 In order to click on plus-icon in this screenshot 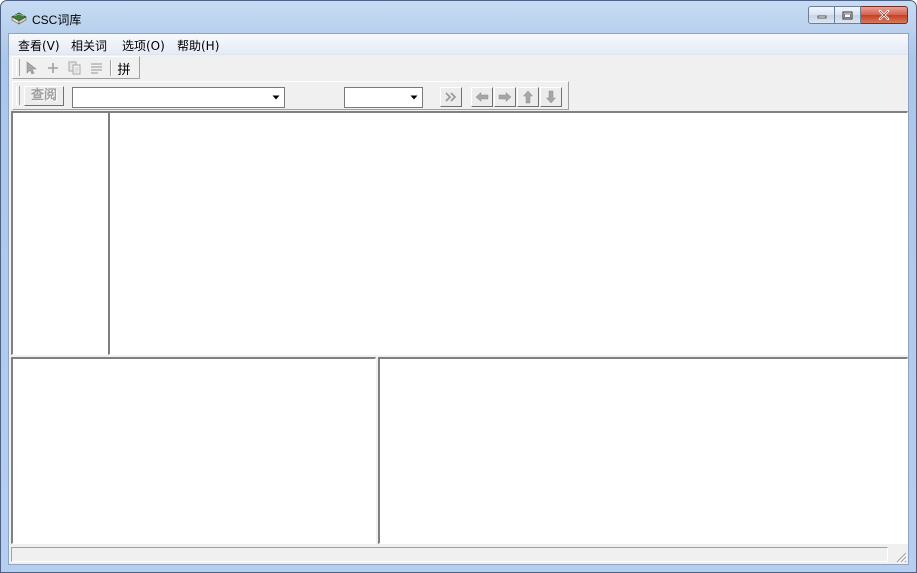, I will do `click(53, 68)`.